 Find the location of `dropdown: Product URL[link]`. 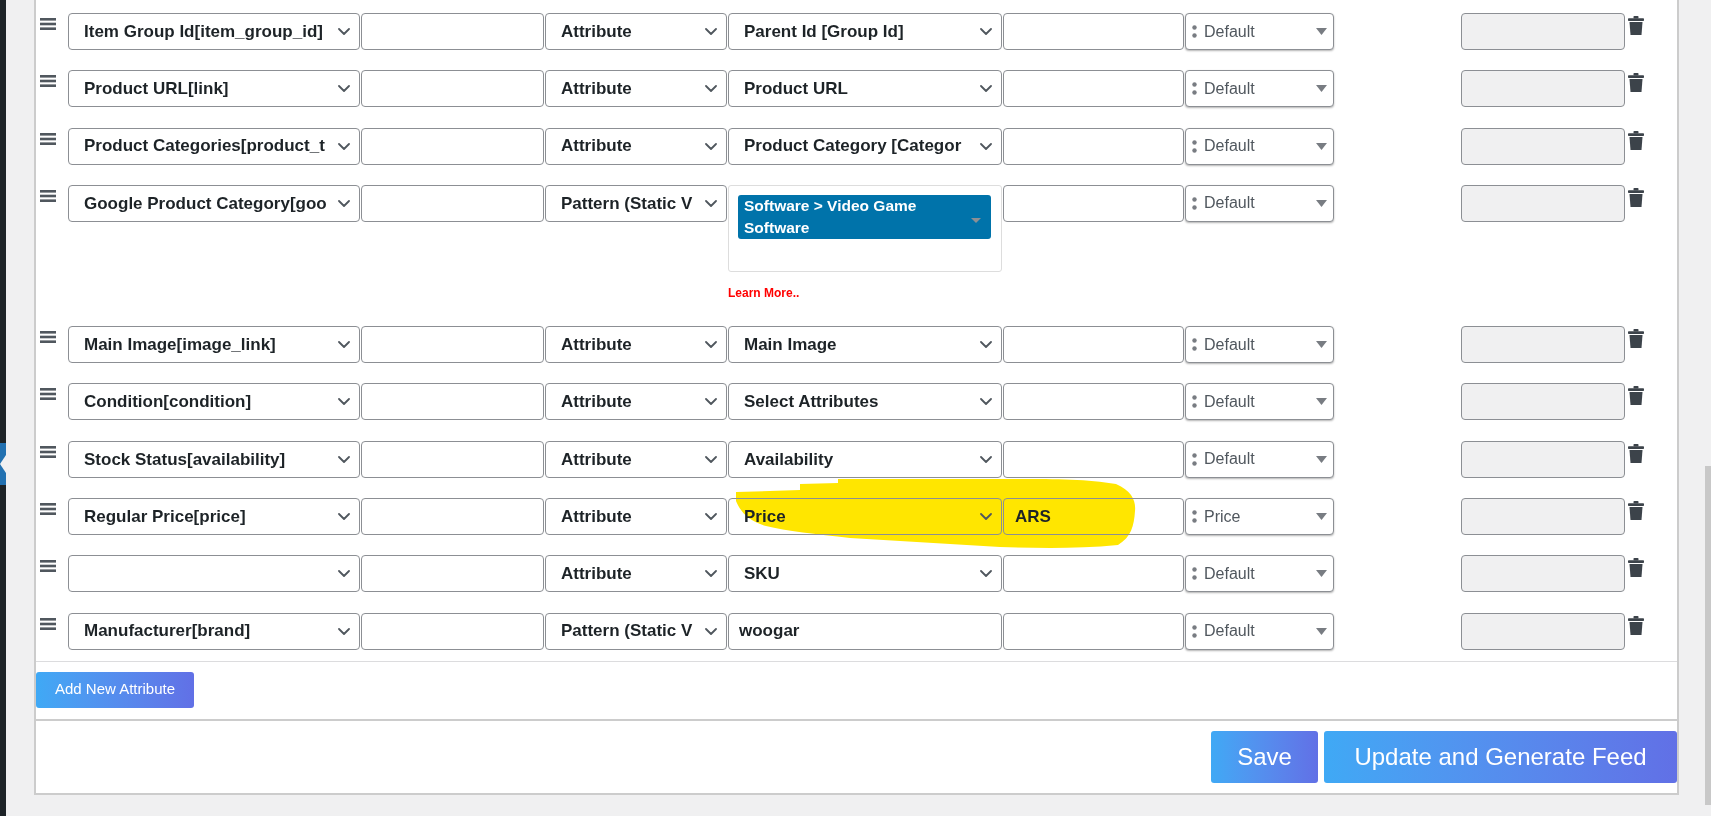

dropdown: Product URL[link] is located at coordinates (214, 89).